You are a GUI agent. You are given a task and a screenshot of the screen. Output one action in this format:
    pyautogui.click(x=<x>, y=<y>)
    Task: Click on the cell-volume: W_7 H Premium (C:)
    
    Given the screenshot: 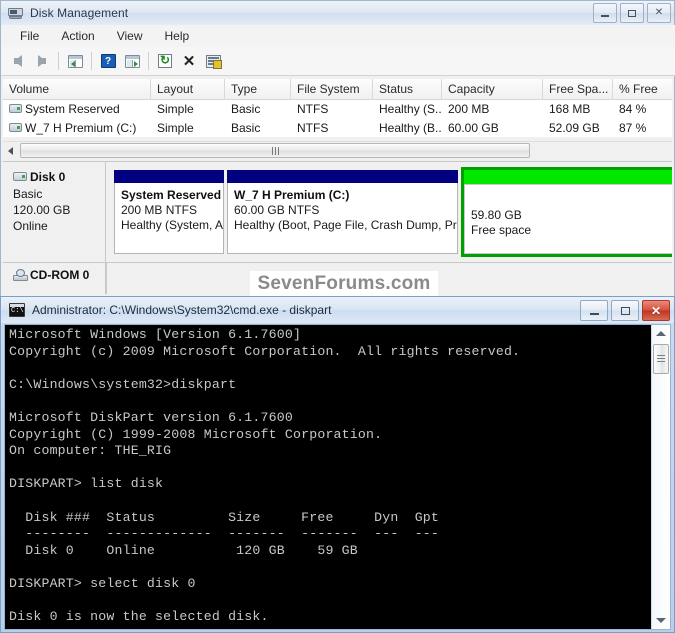 What is the action you would take?
    pyautogui.click(x=77, y=128)
    